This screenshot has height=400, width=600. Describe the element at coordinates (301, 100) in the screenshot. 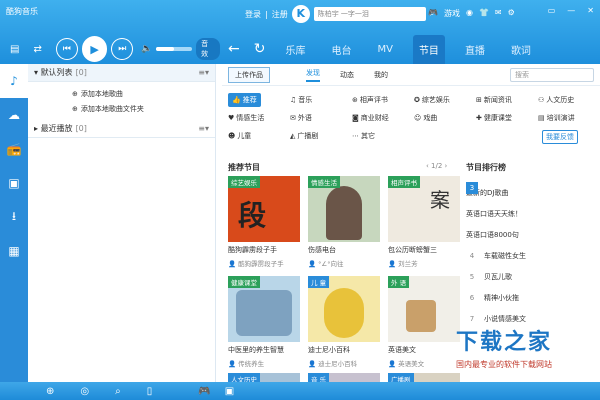

I see `category-music: ♫ 音乐` at that location.